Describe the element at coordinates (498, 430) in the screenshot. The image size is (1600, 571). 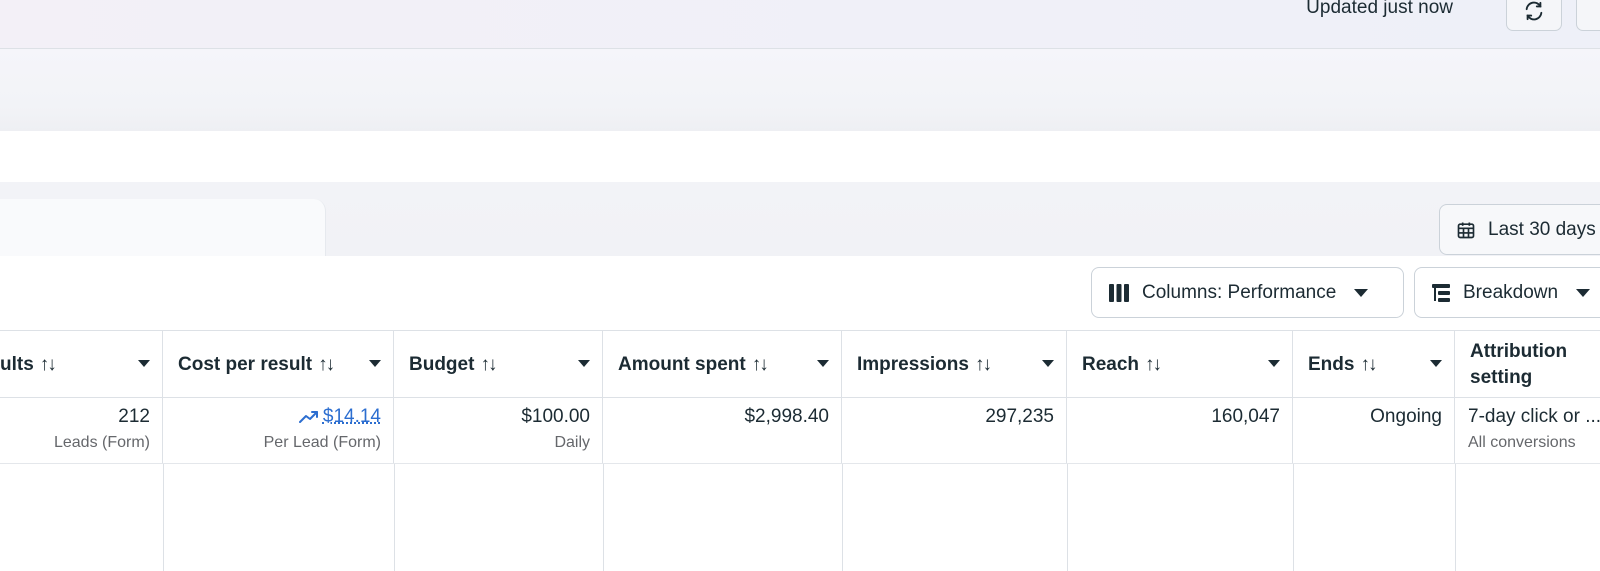
I see `cell-budget: $100.00 Daily` at that location.